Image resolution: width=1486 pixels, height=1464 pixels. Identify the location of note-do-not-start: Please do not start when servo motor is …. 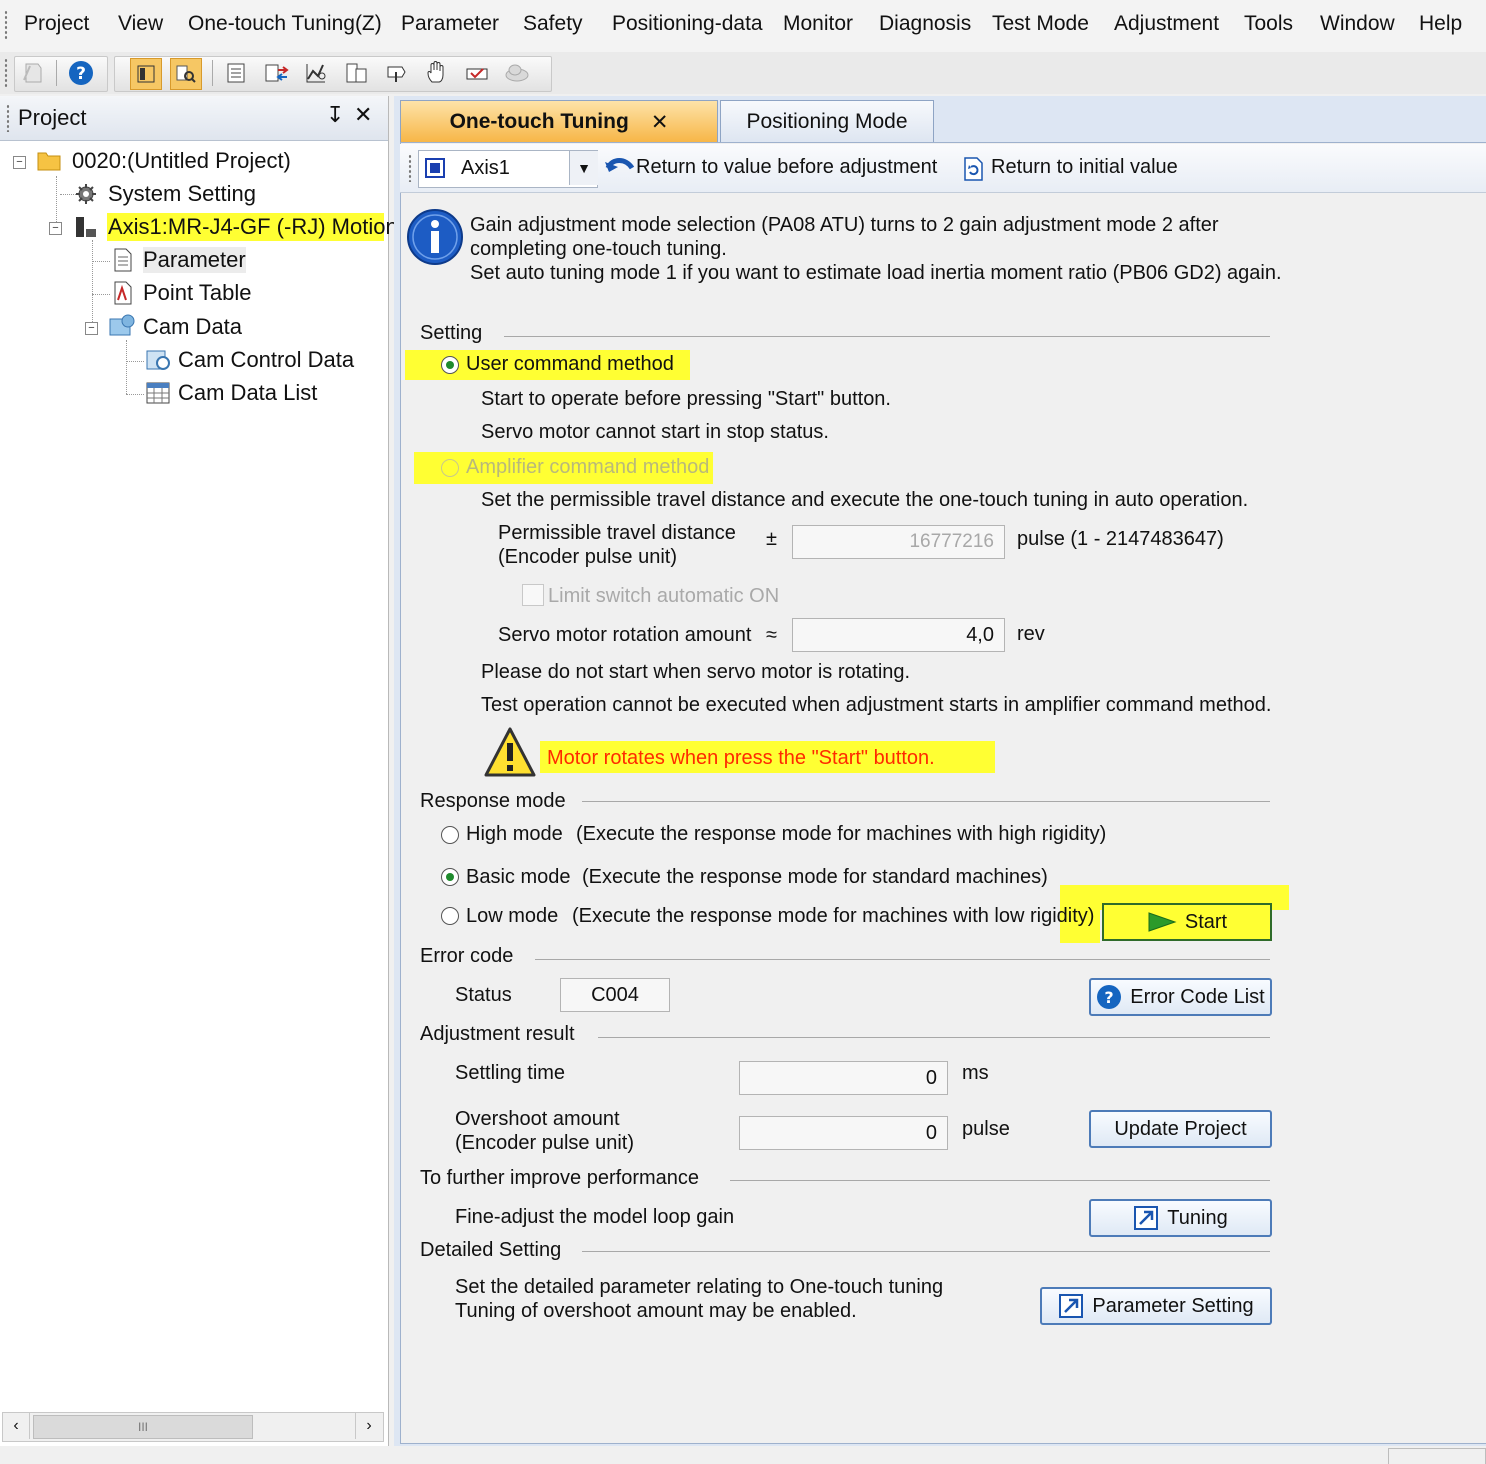
(696, 672).